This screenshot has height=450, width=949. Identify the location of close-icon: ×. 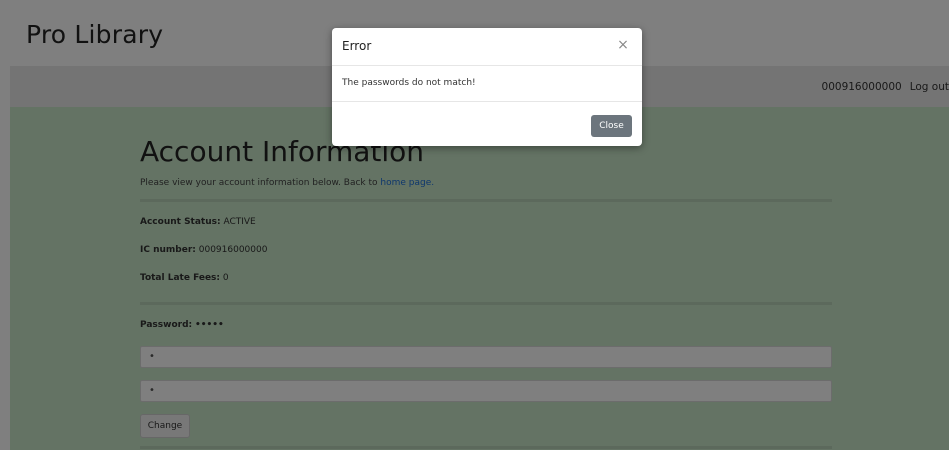
(623, 45).